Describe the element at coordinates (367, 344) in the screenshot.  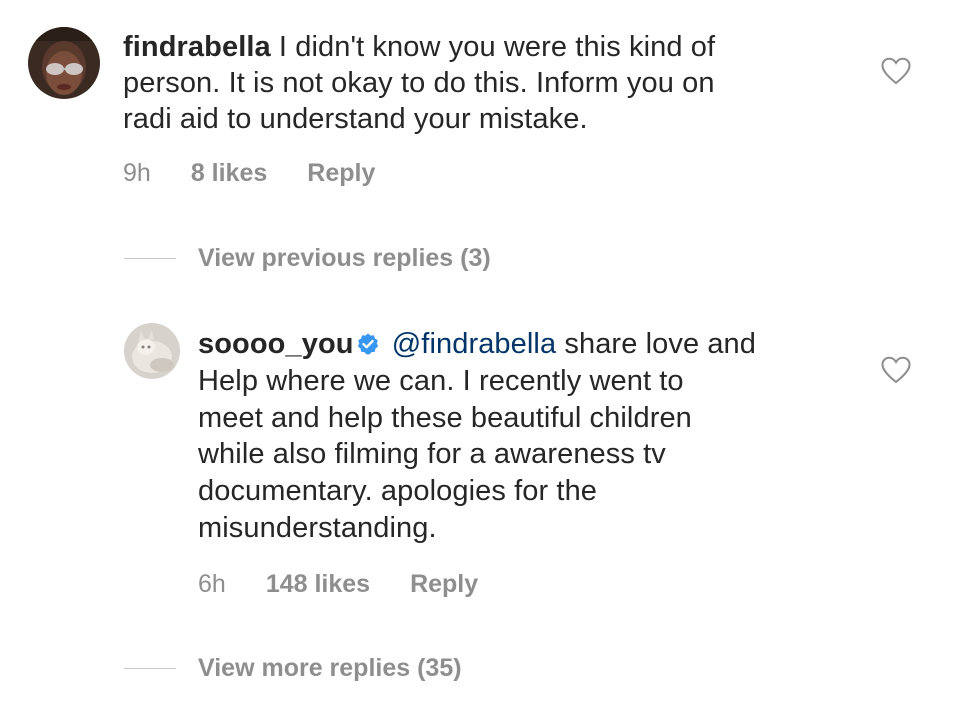
I see `verified-badge-icon` at that location.